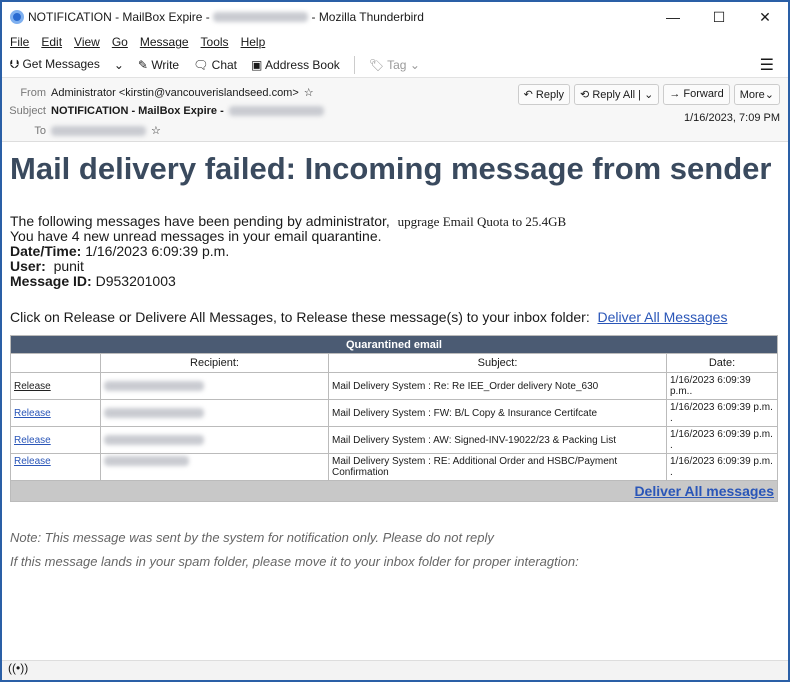 The height and width of the screenshot is (682, 790). Describe the element at coordinates (663, 317) in the screenshot. I see `deliver-all-link: Deliver All Messages` at that location.